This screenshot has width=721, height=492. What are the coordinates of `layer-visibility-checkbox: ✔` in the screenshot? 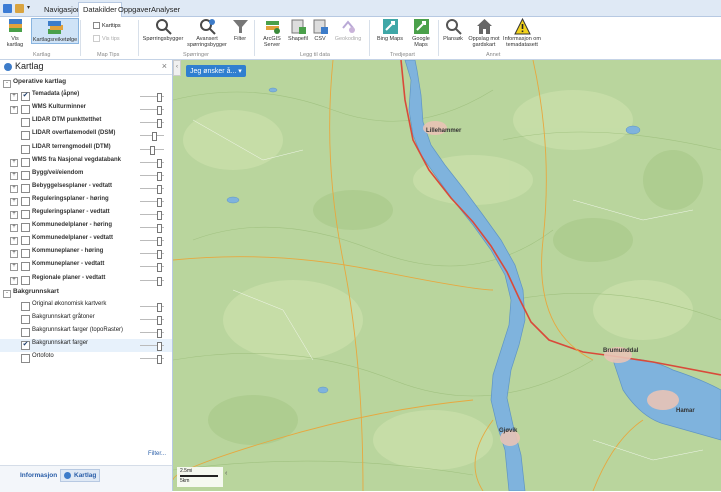 It's located at (25, 97).